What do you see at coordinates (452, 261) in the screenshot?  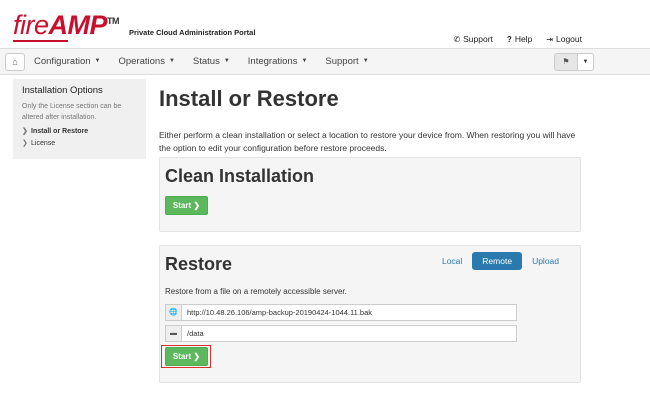 I see `tab-local: Local` at bounding box center [452, 261].